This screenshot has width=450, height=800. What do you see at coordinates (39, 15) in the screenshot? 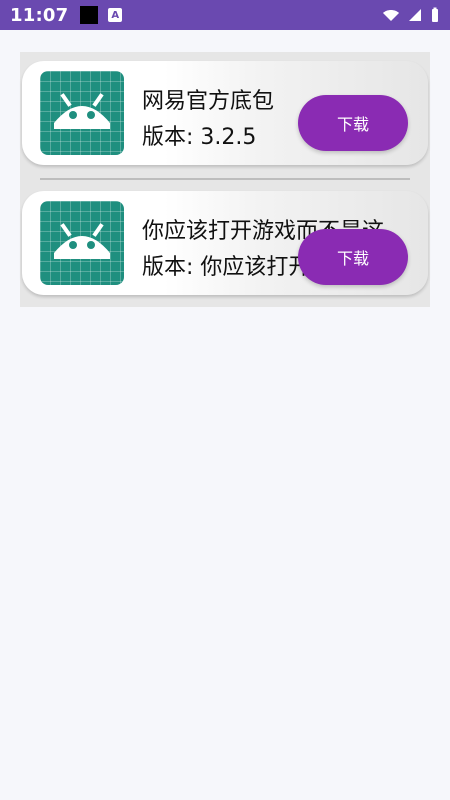
I see `status-time: 11:07` at bounding box center [39, 15].